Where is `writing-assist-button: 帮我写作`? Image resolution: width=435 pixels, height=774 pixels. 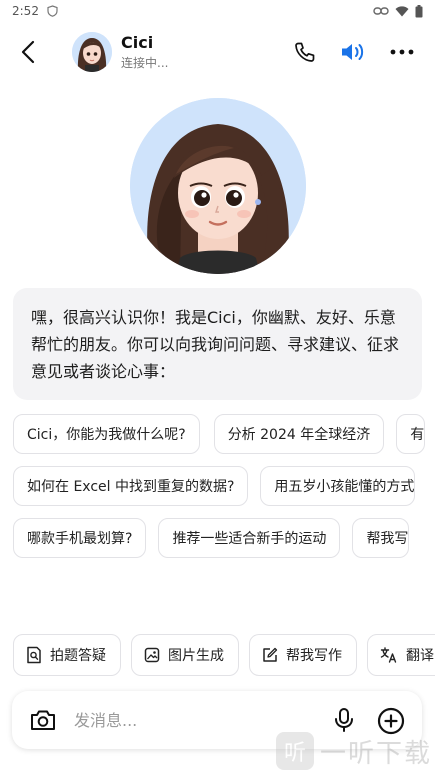 writing-assist-button: 帮我写作 is located at coordinates (303, 655).